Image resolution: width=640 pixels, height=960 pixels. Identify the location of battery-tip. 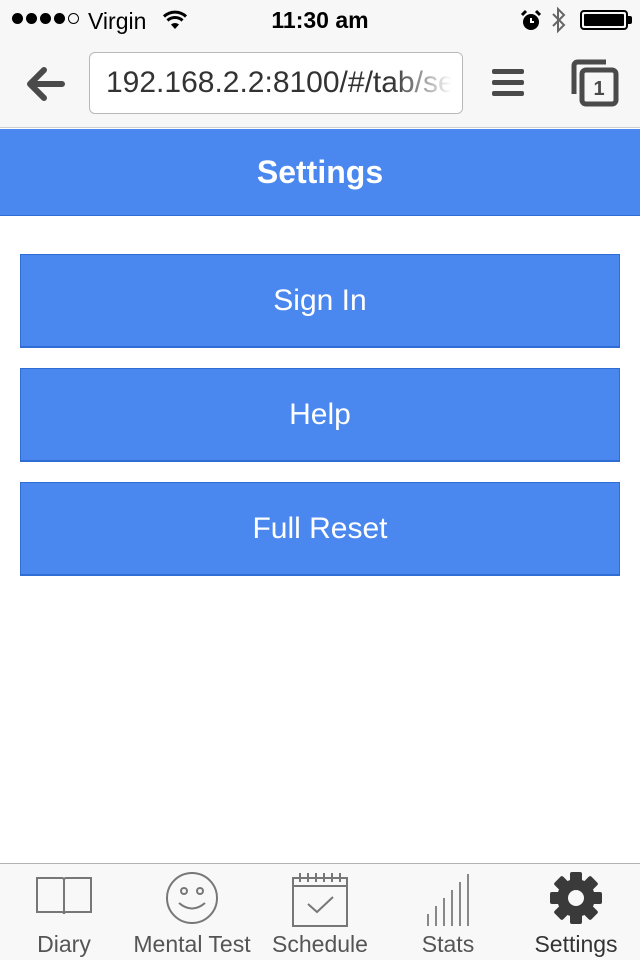
(630, 20).